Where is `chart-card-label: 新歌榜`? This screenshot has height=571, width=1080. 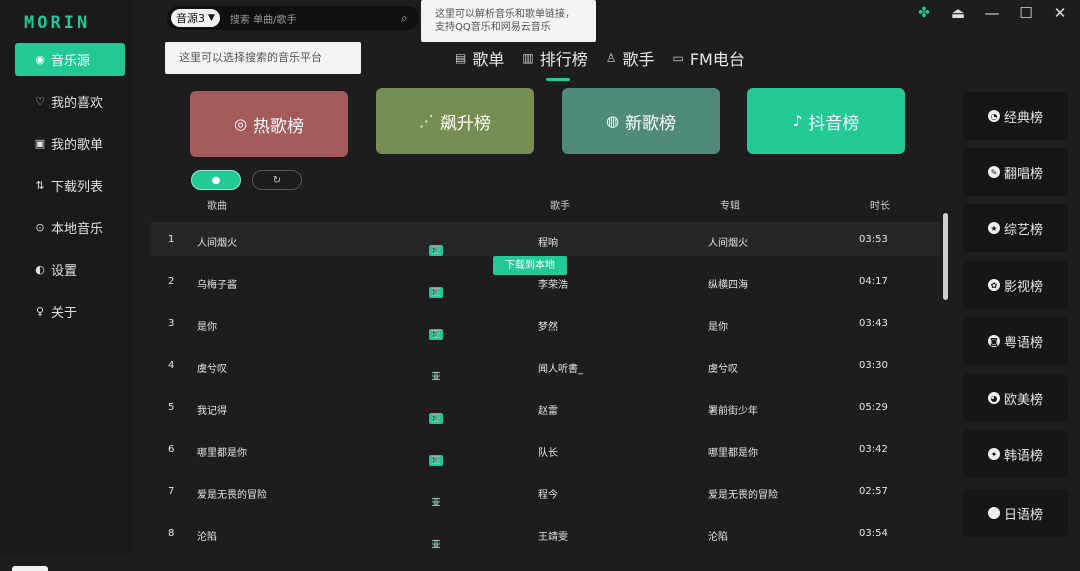 chart-card-label: 新歌榜 is located at coordinates (651, 123).